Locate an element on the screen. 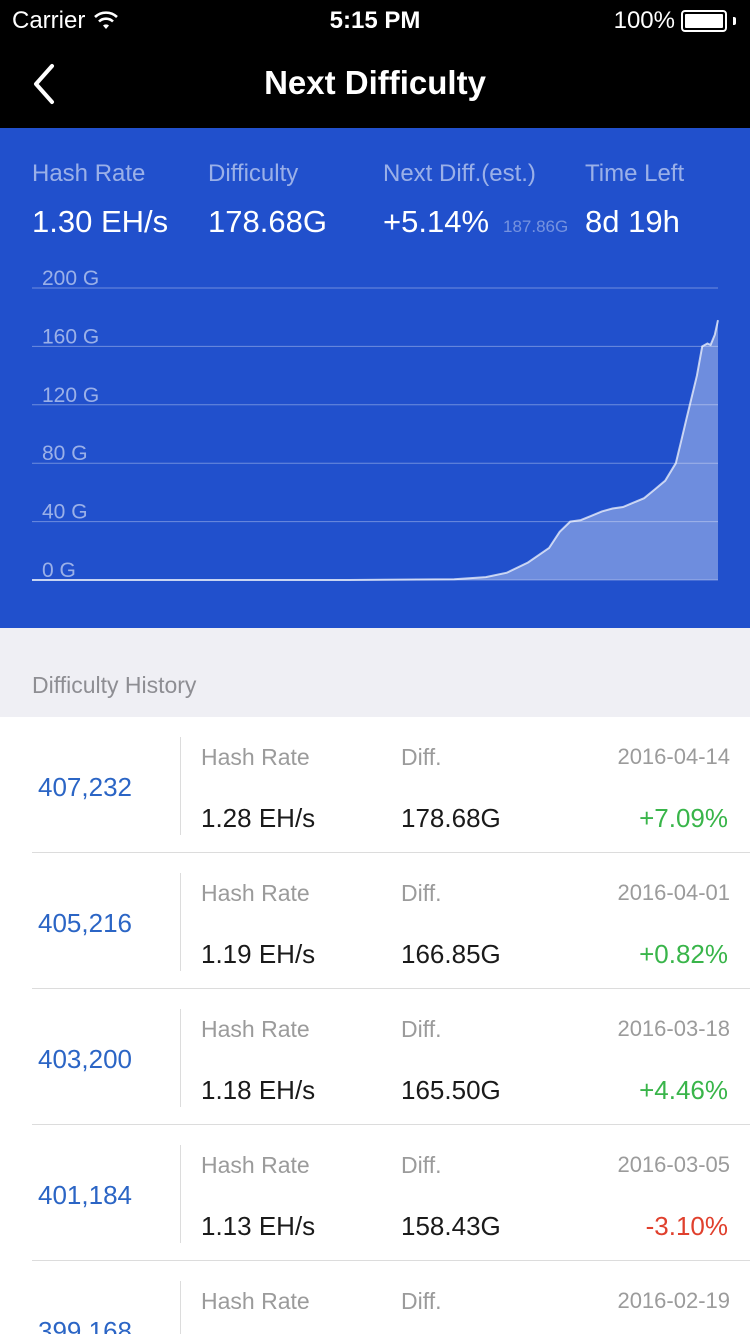 The width and height of the screenshot is (750, 1334). status-battery: 100% is located at coordinates (675, 21).